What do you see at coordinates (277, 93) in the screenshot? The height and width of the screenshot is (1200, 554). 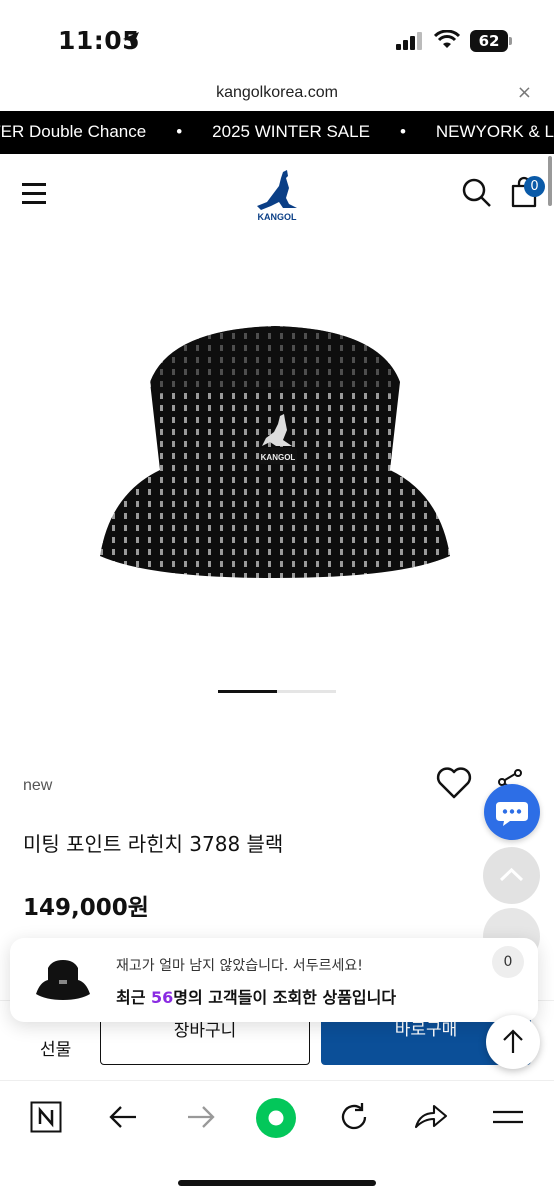 I see `url-text: kangolkorea.com` at bounding box center [277, 93].